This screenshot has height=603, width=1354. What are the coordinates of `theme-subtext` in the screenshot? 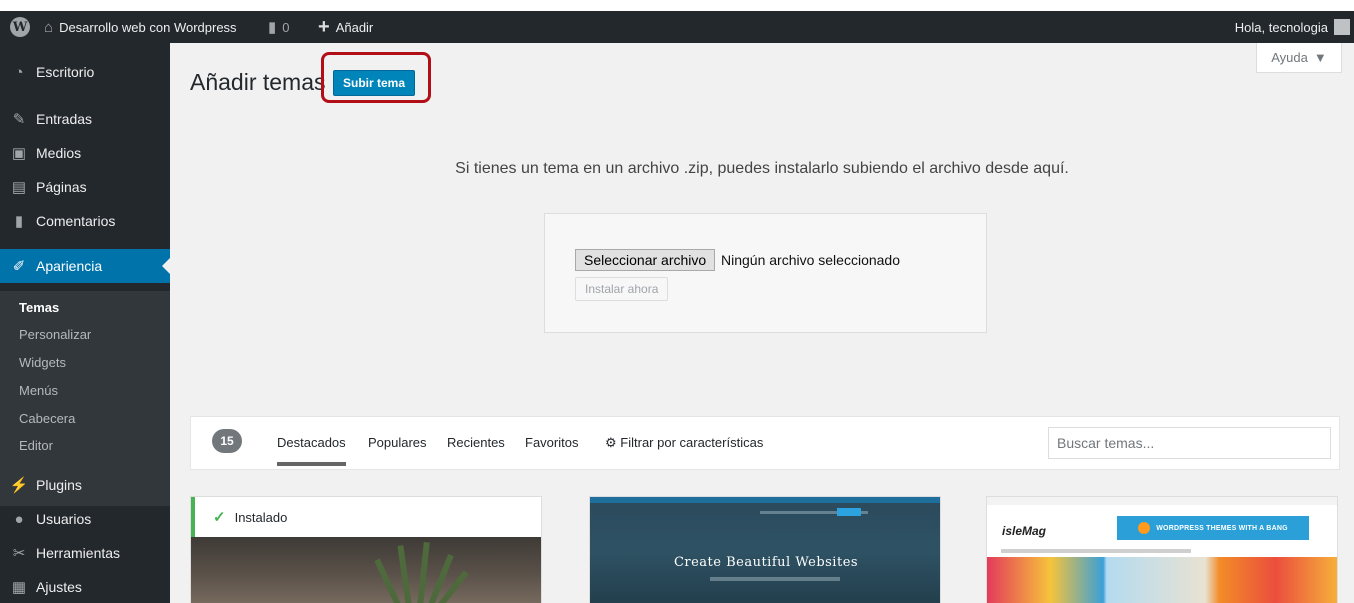 It's located at (775, 579).